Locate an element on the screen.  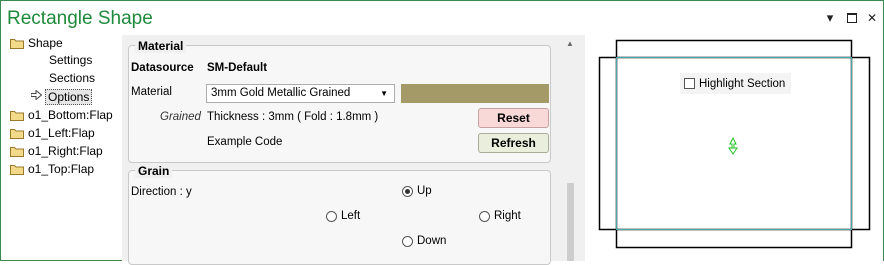
title-bar: Rectangle Shape ▾ ✕ is located at coordinates (442, 18).